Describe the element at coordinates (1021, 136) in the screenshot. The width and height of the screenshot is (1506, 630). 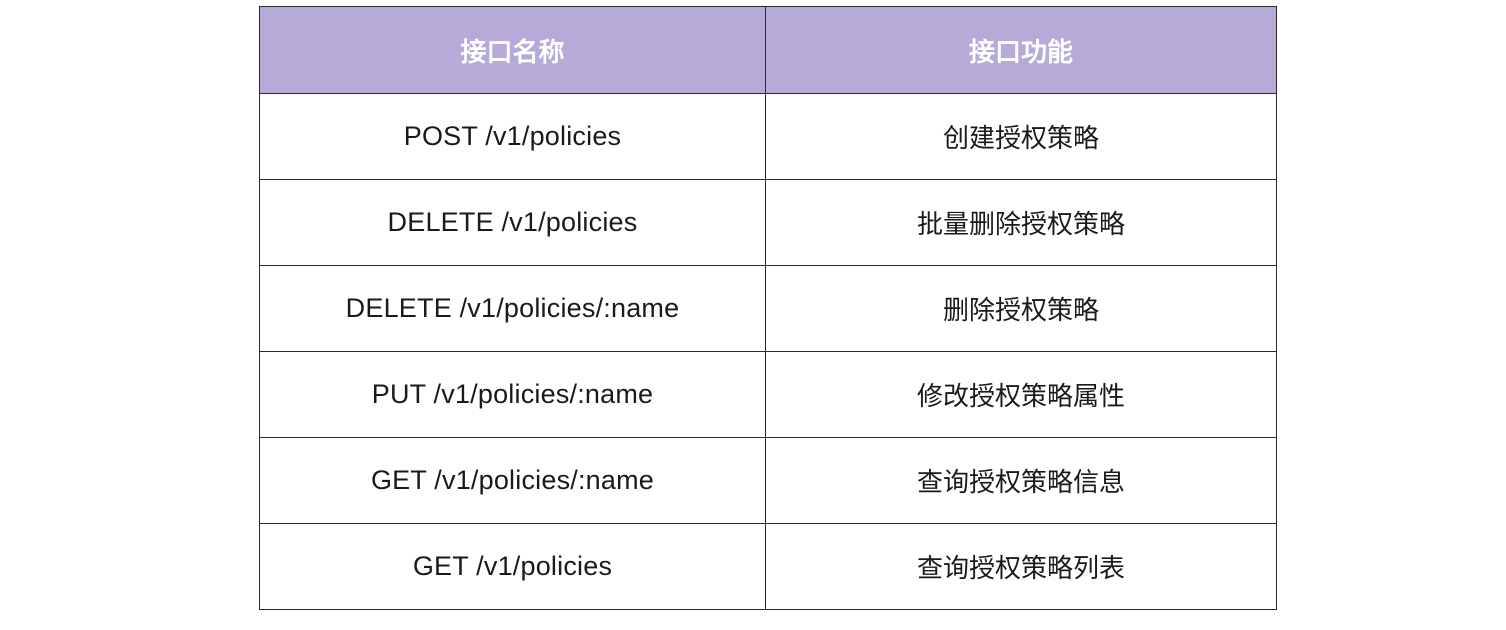
I see `api-function-cell: 创建授权策略` at that location.